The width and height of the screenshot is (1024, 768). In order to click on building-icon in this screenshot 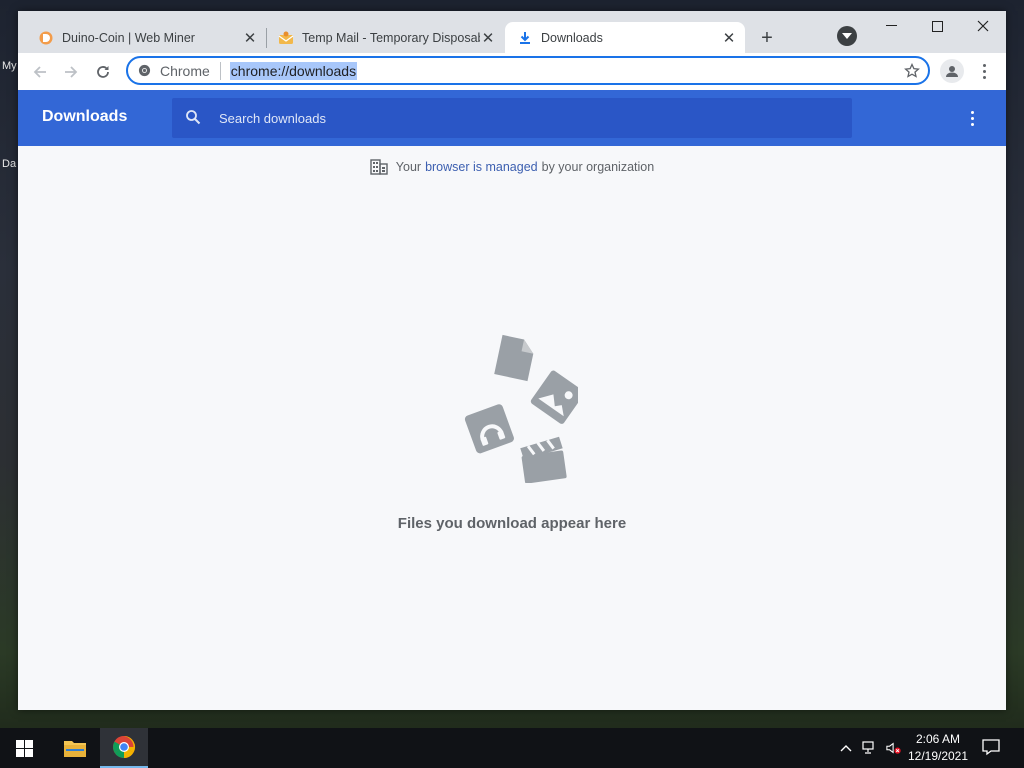, I will do `click(379, 167)`.